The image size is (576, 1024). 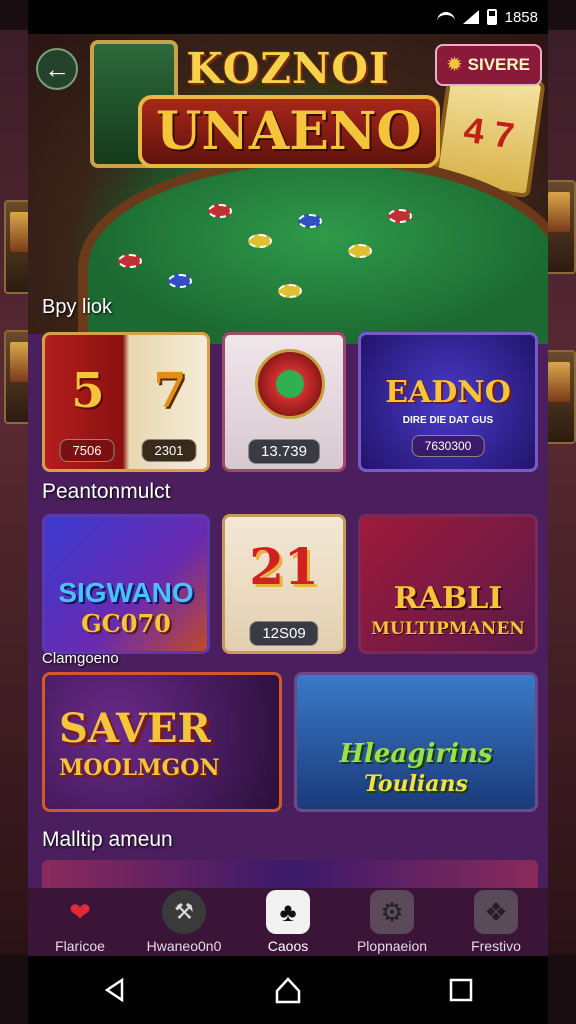 I want to click on gear-icon: ⚙, so click(x=392, y=912).